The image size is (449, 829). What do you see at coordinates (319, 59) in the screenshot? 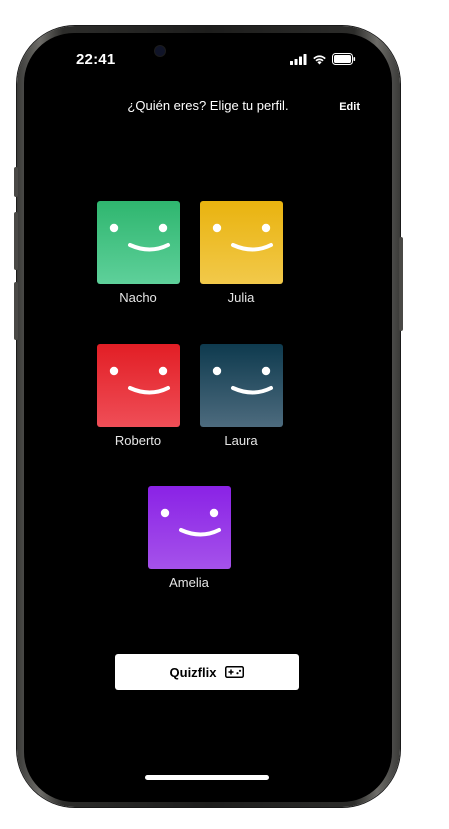
I see `wifi-icon` at bounding box center [319, 59].